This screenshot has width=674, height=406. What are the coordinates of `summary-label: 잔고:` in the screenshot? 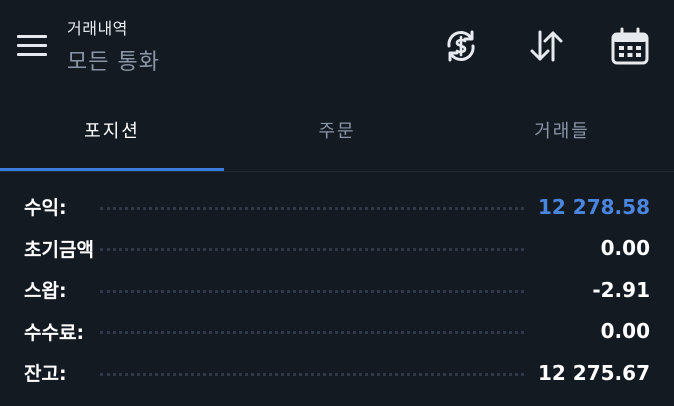 It's located at (45, 374).